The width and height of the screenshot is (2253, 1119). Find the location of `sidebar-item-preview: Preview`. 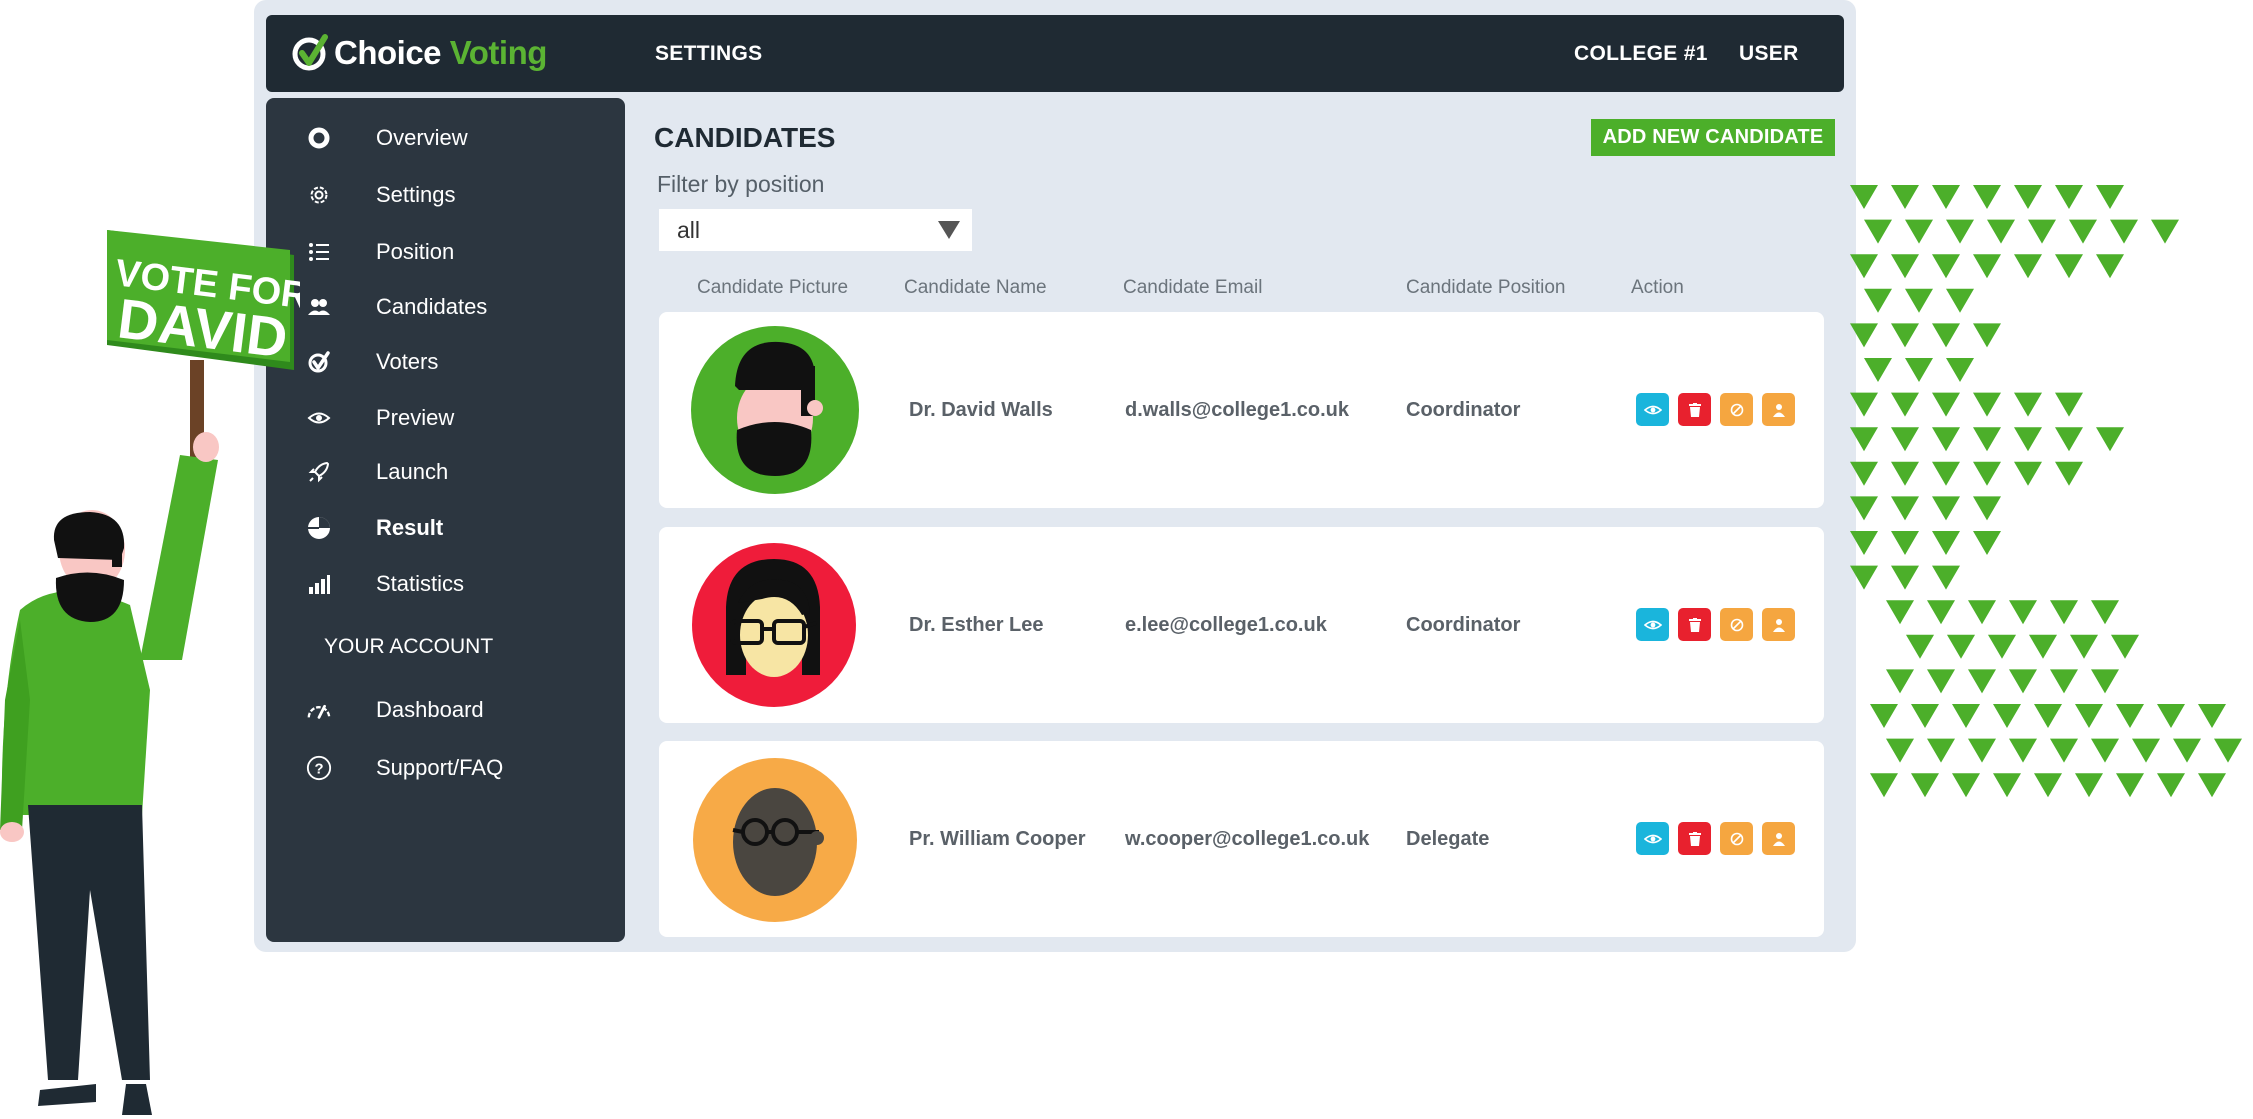

sidebar-item-preview: Preview is located at coordinates (445, 418).